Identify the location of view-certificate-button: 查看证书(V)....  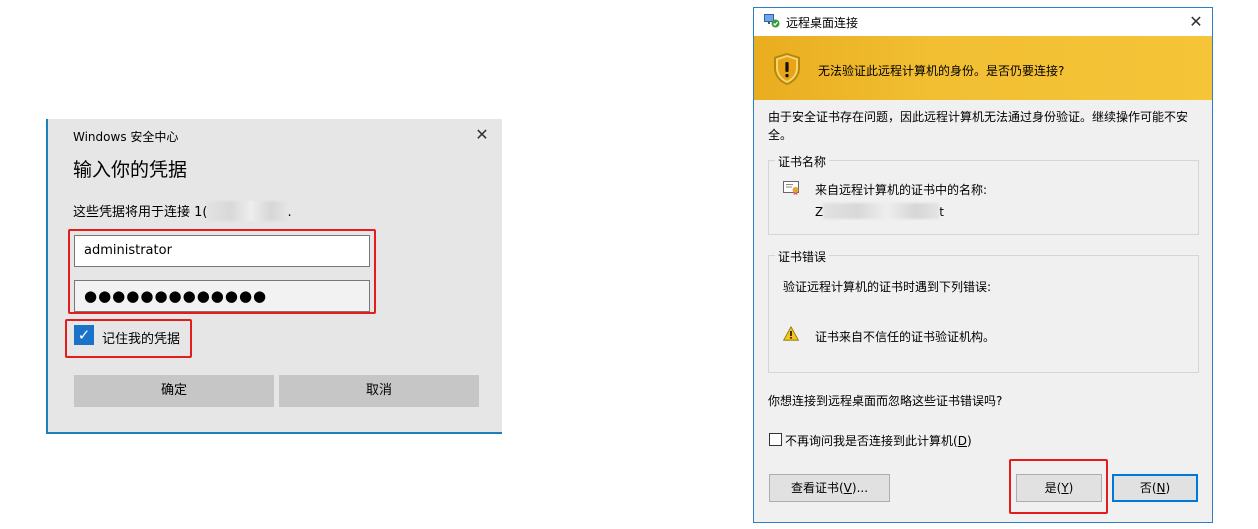
(829, 488).